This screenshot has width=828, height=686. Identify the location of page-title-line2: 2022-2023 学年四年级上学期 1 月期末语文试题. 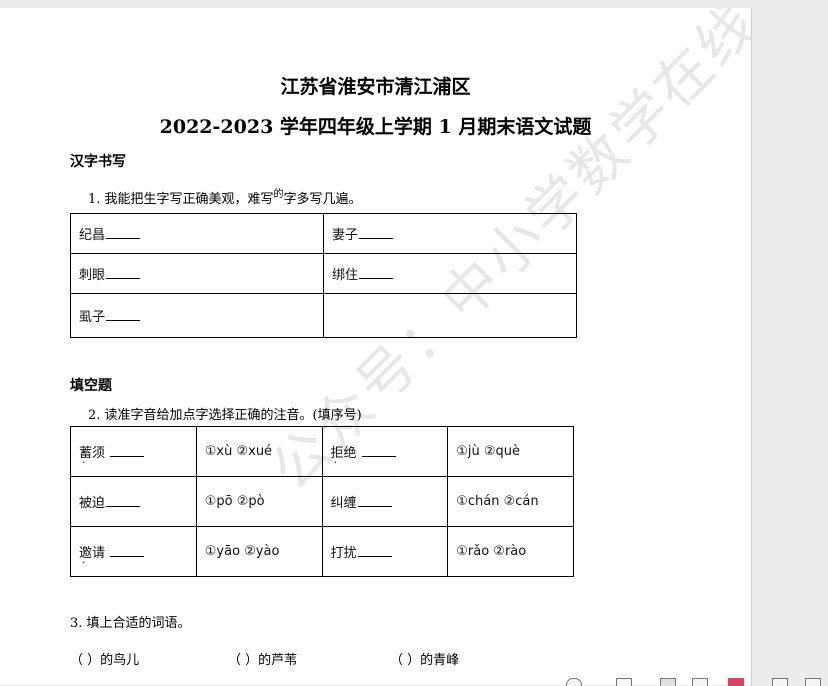
(375, 127).